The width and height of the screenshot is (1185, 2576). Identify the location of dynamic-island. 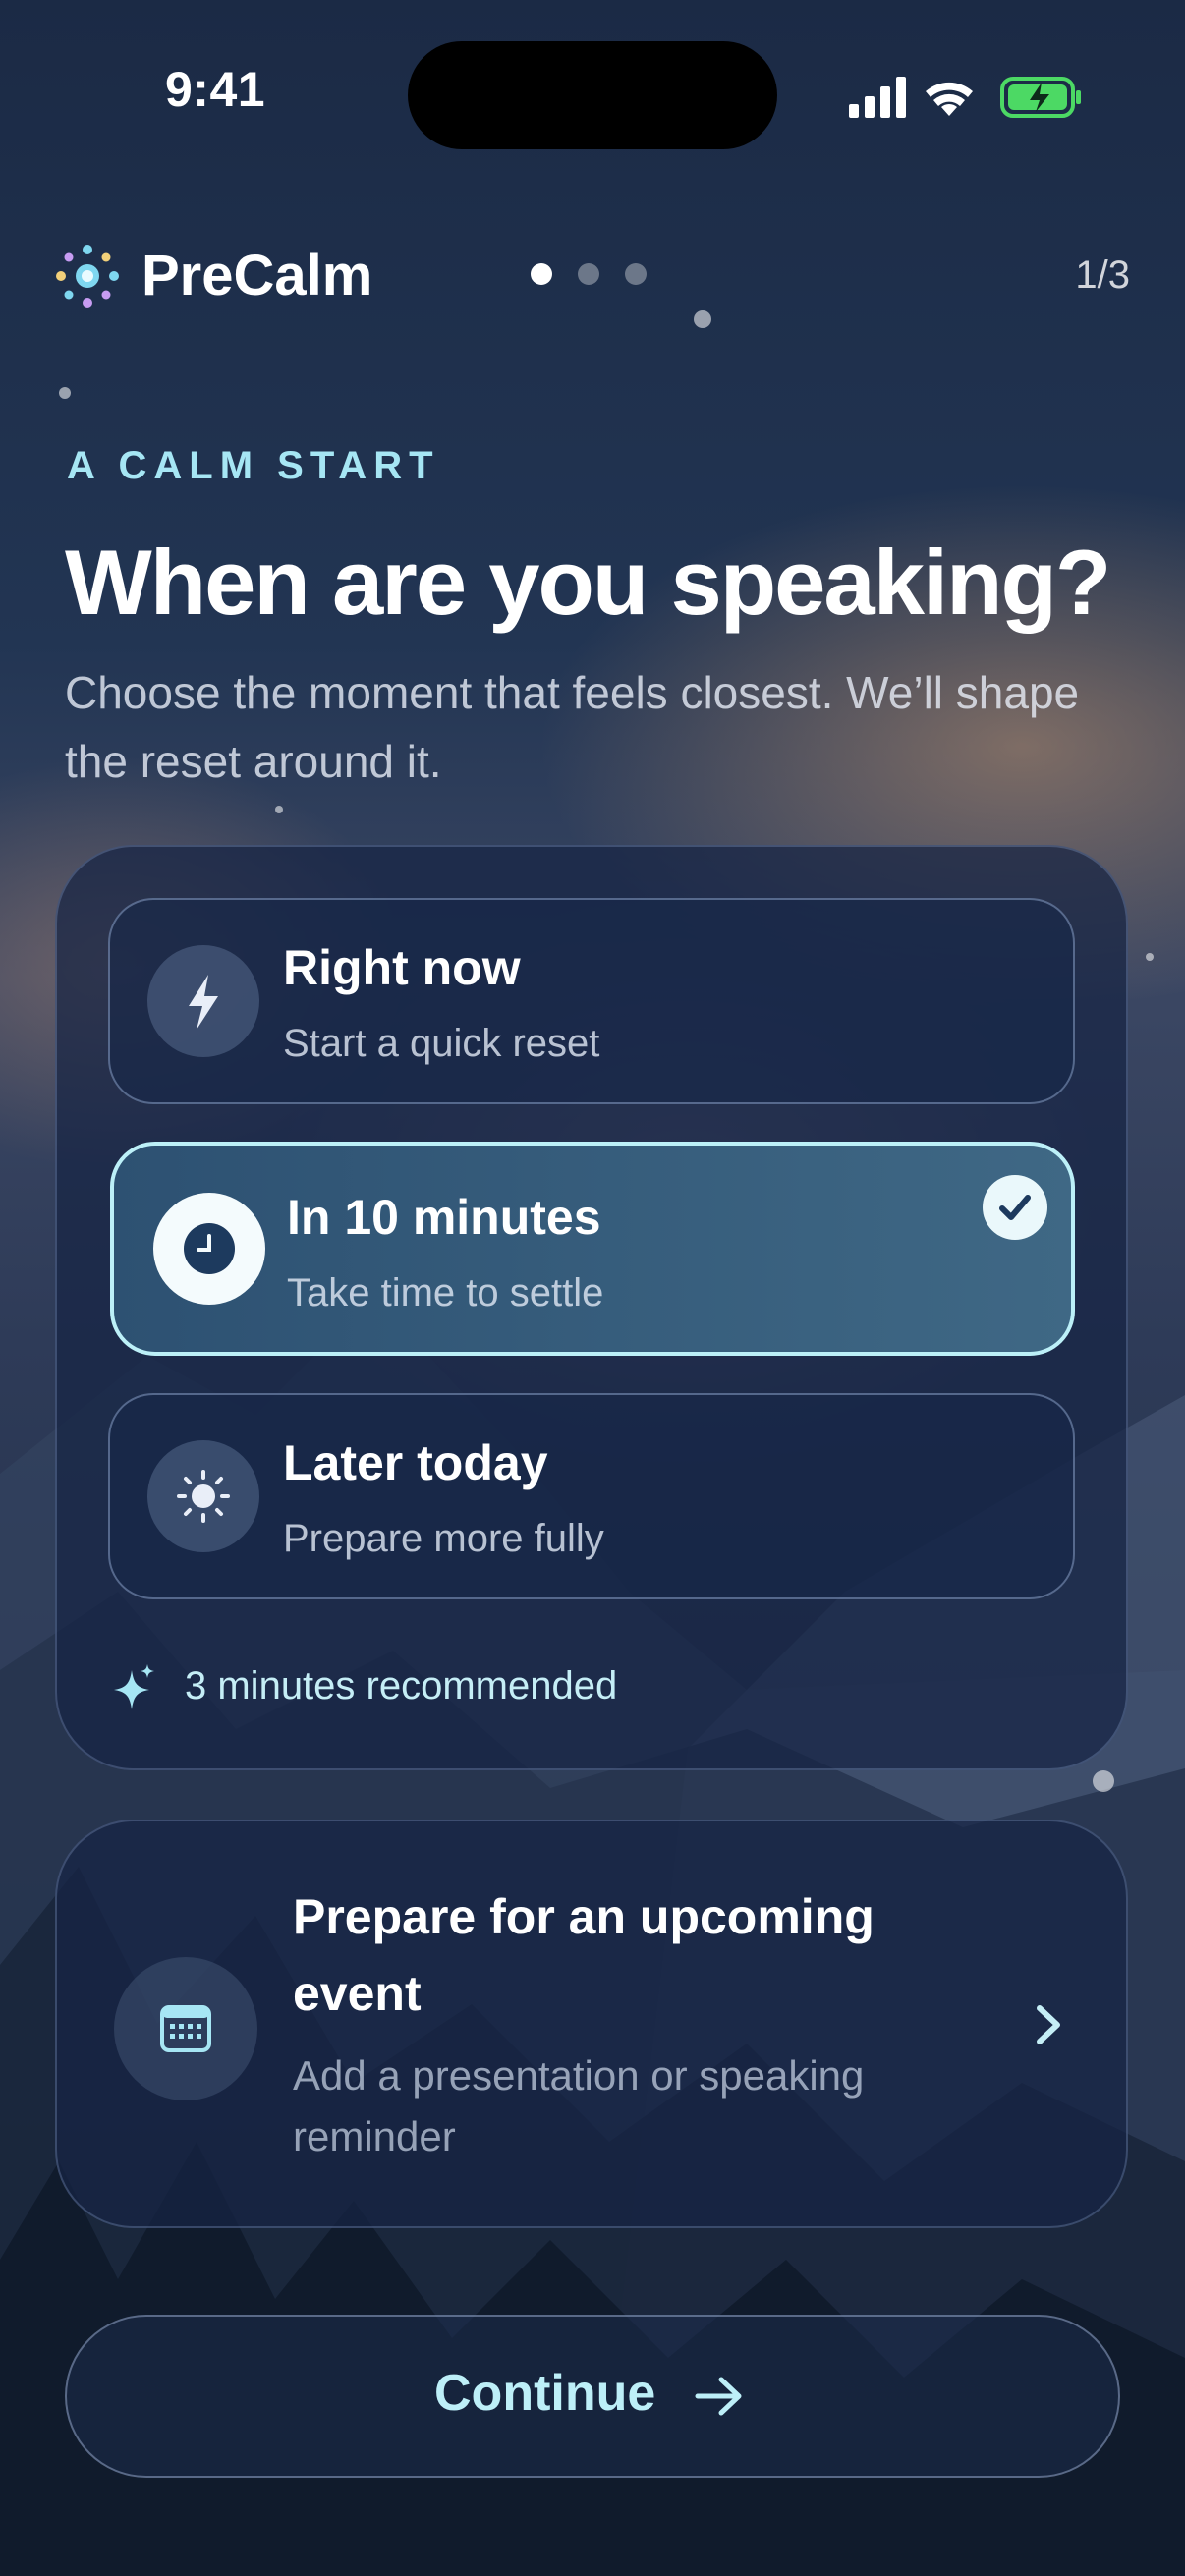
(592, 95).